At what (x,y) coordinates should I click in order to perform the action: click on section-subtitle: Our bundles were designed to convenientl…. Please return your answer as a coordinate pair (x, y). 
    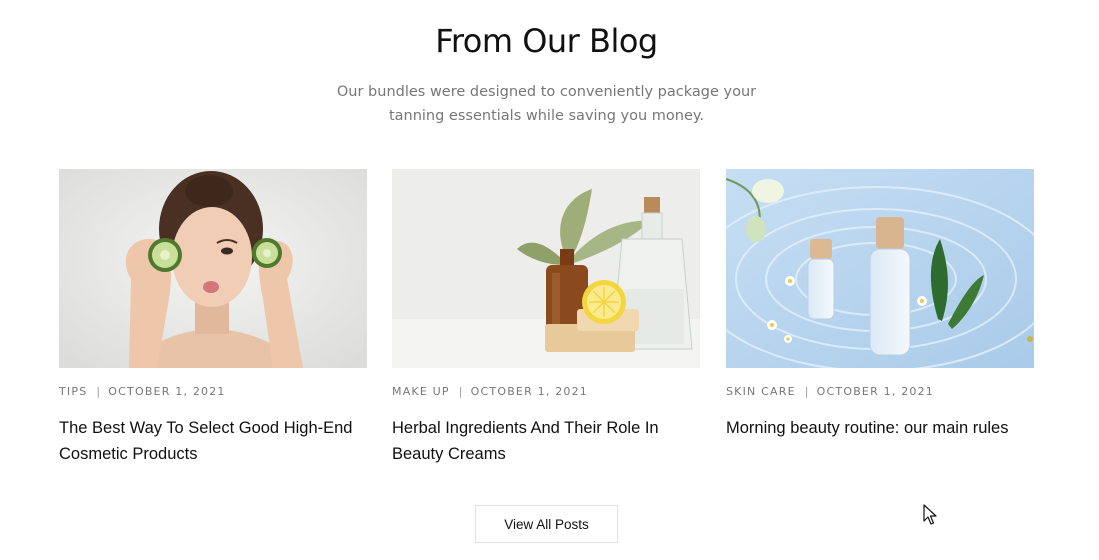
    Looking at the image, I should click on (546, 104).